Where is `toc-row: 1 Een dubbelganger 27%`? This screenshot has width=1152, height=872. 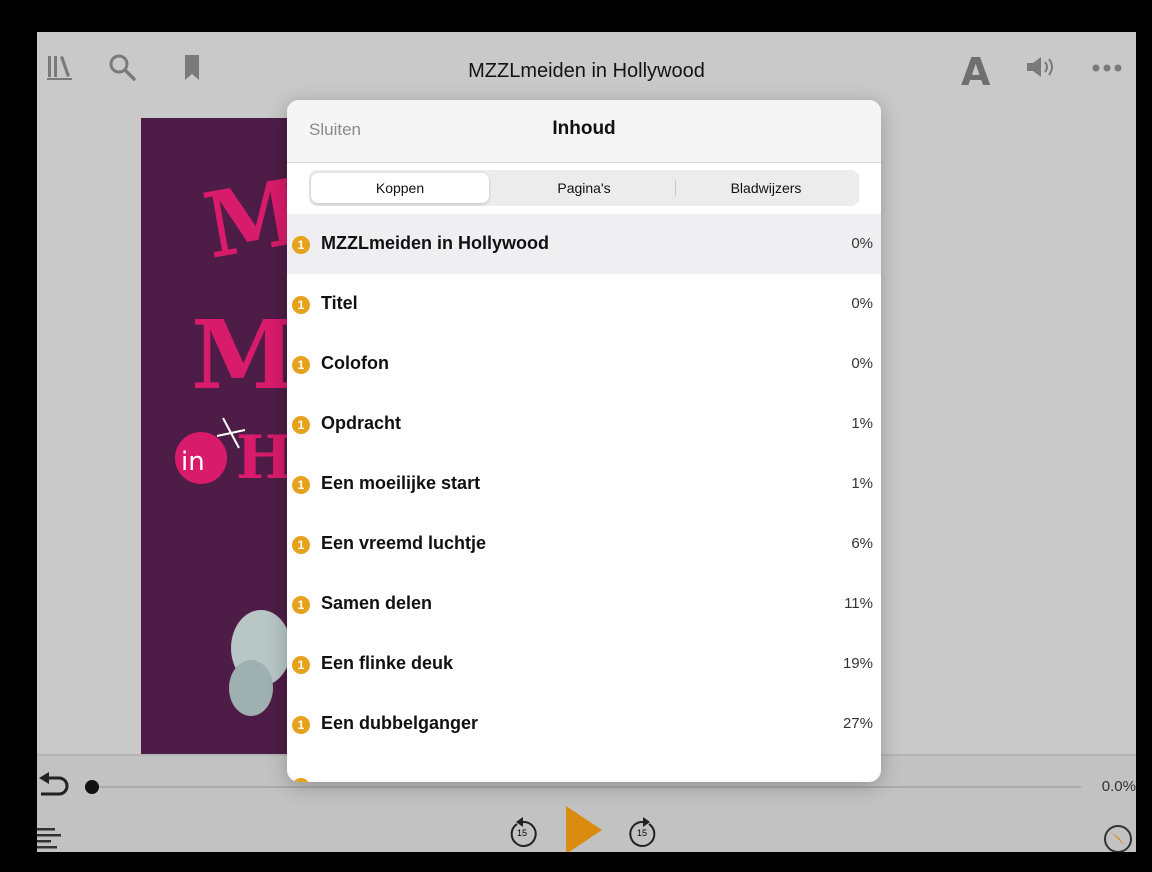
toc-row: 1 Een dubbelganger 27% is located at coordinates (584, 724).